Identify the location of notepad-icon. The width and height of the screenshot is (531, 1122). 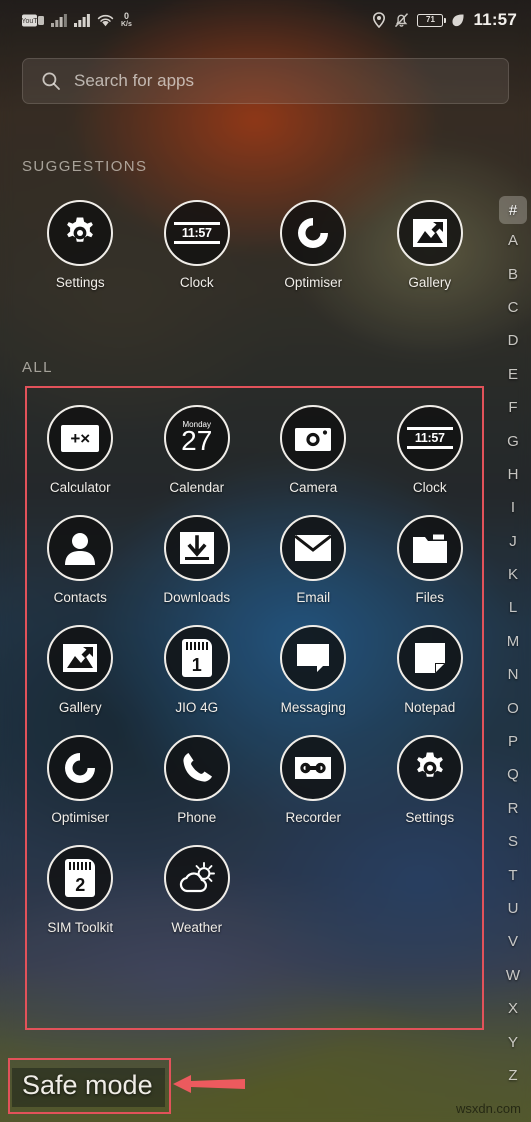
(429, 658).